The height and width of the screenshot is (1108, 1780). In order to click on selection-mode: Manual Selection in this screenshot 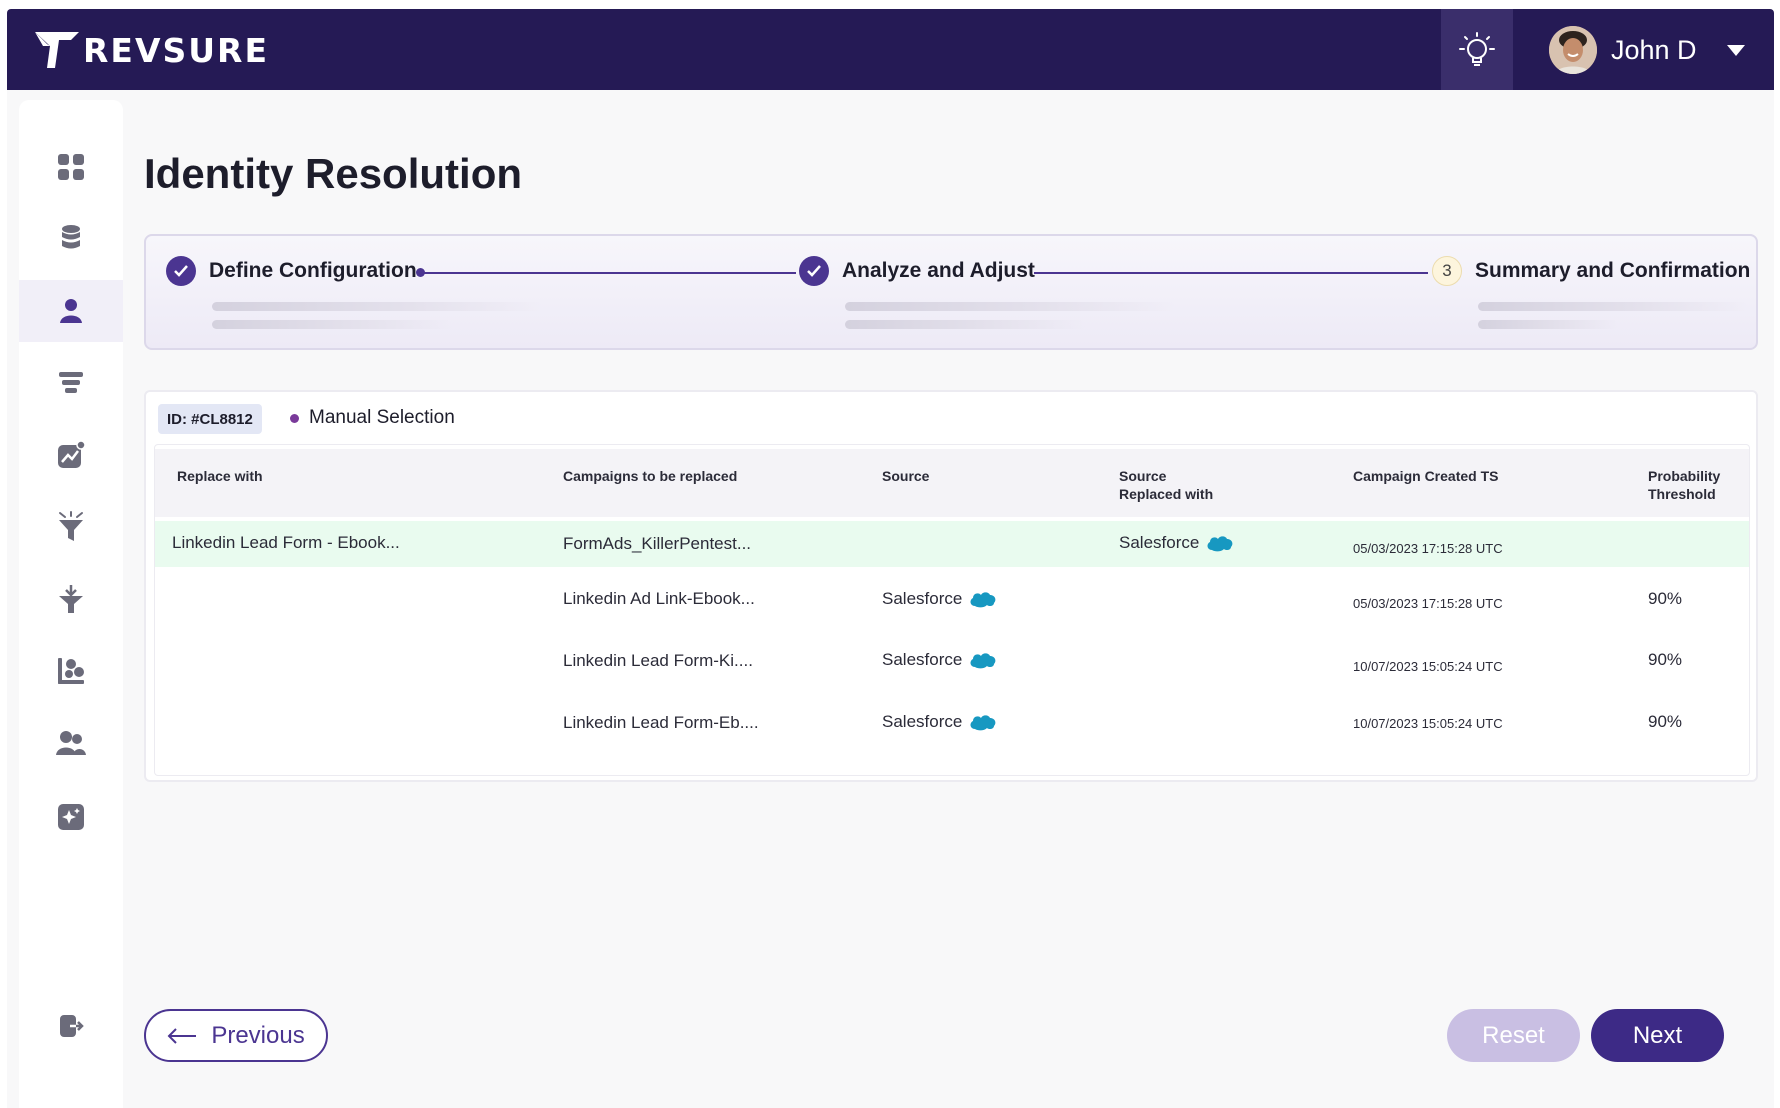, I will do `click(372, 418)`.